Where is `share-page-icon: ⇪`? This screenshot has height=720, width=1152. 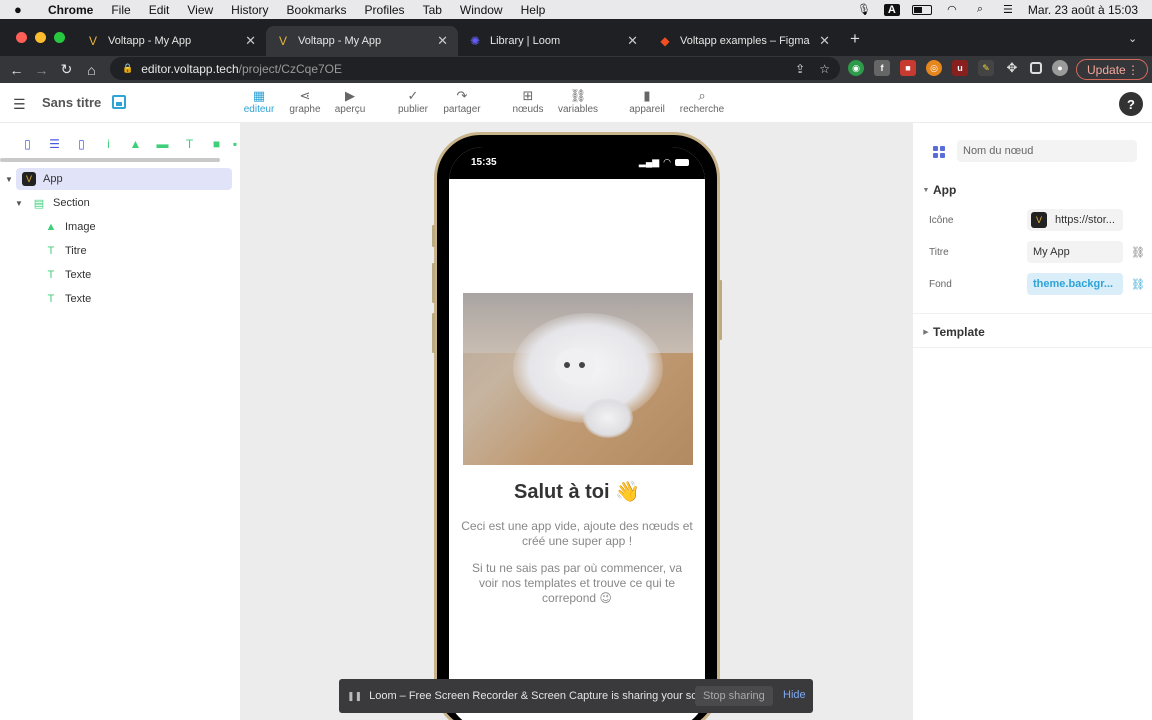 share-page-icon: ⇪ is located at coordinates (800, 69).